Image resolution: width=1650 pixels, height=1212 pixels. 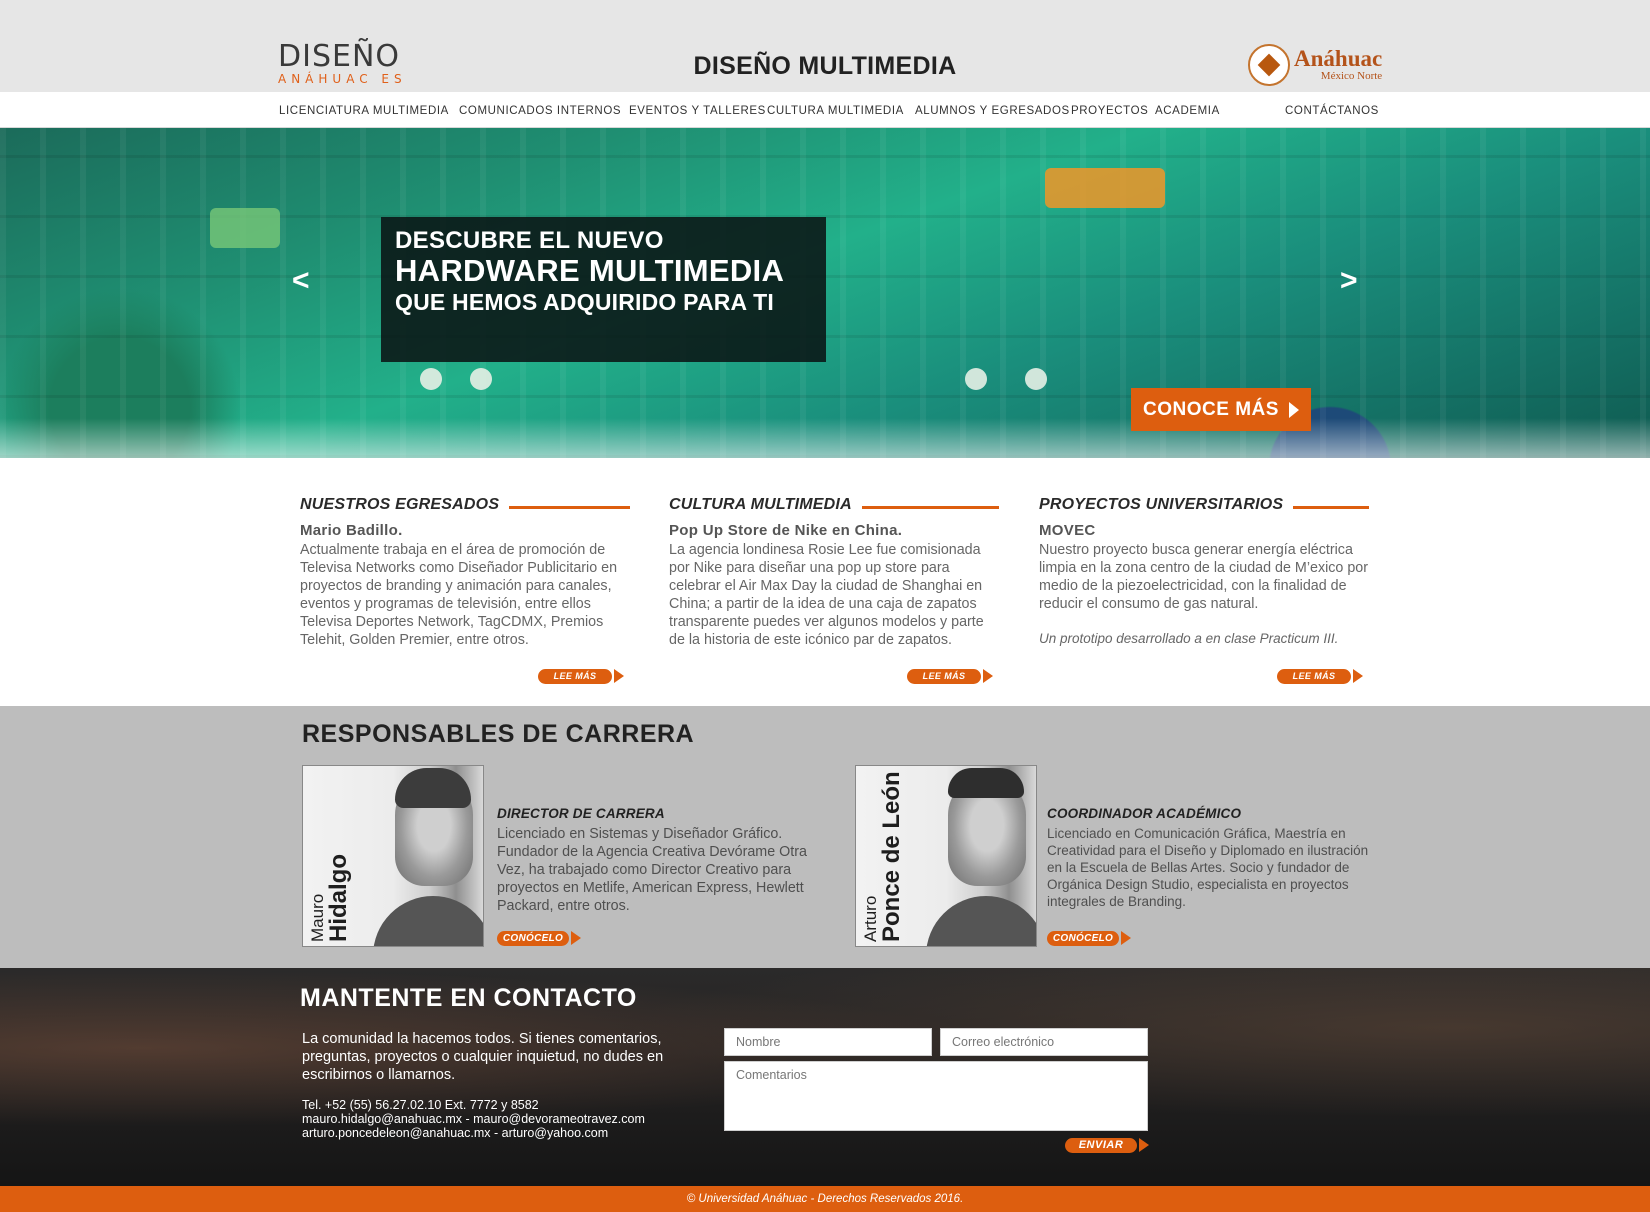 I want to click on hero-decor-connector, so click(x=245, y=228).